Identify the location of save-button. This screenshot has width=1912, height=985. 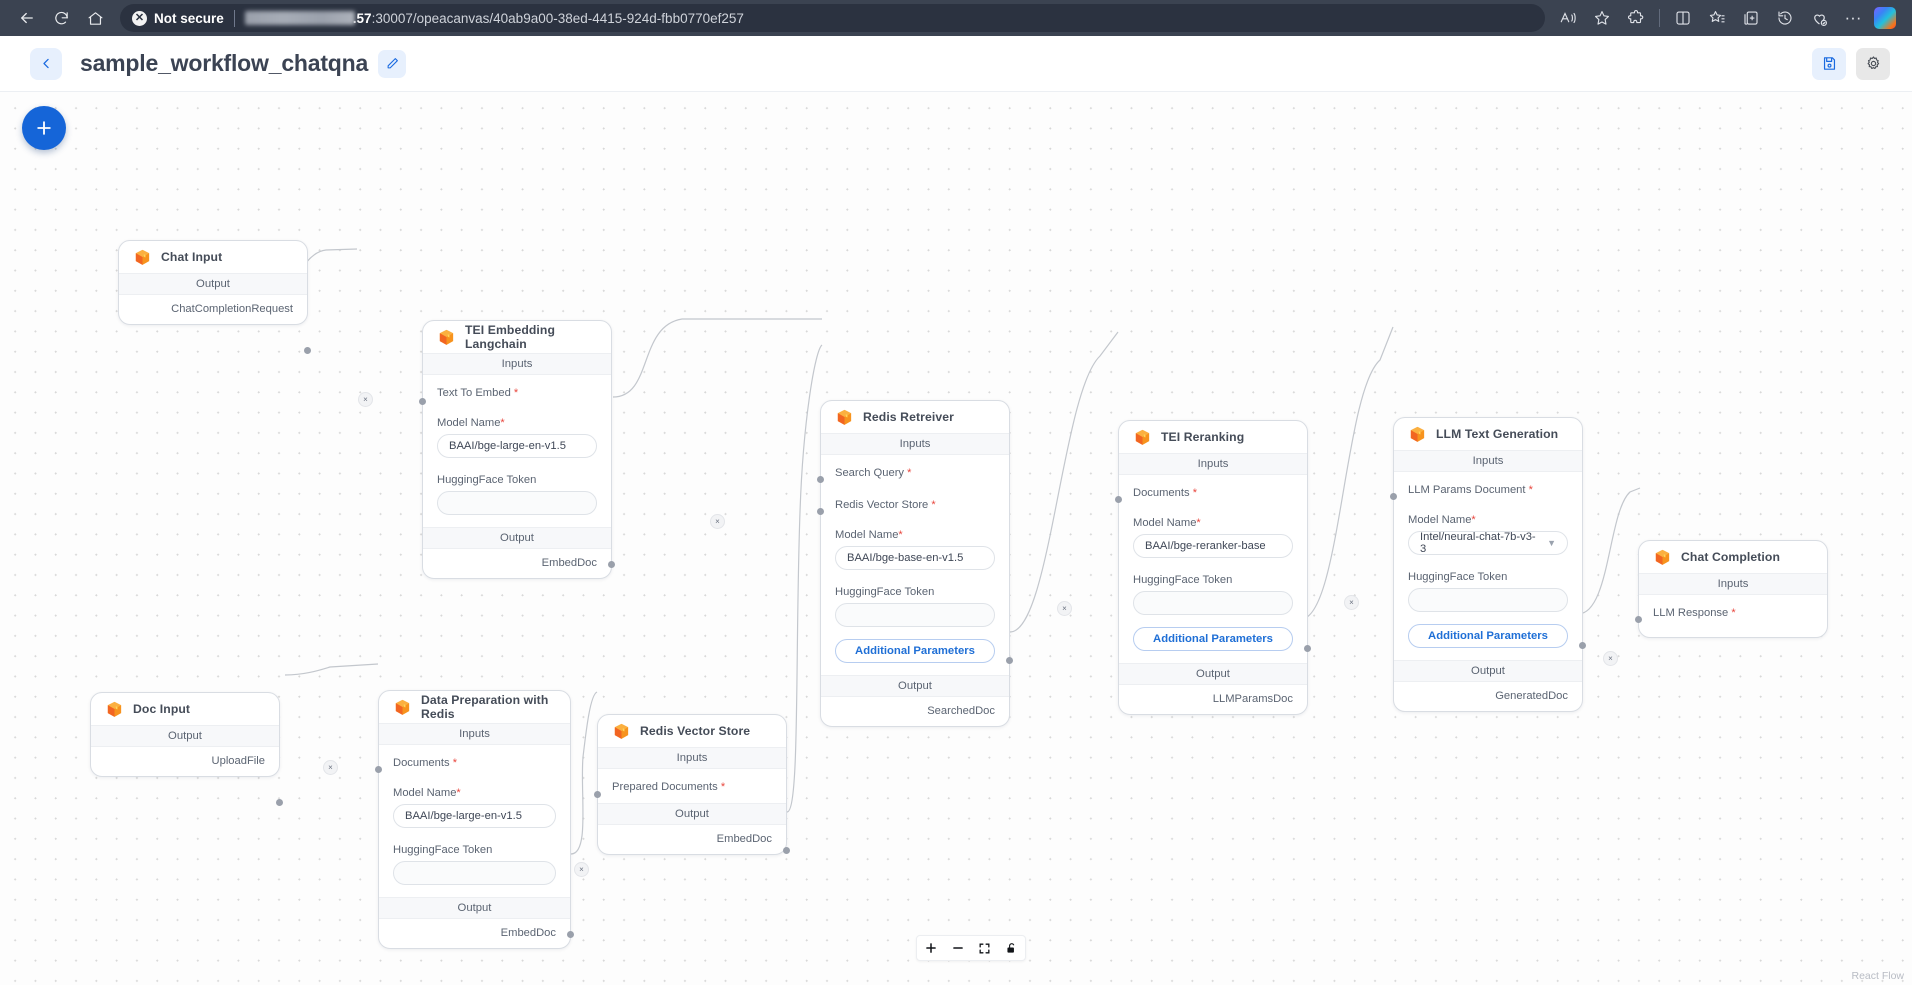
(1829, 63).